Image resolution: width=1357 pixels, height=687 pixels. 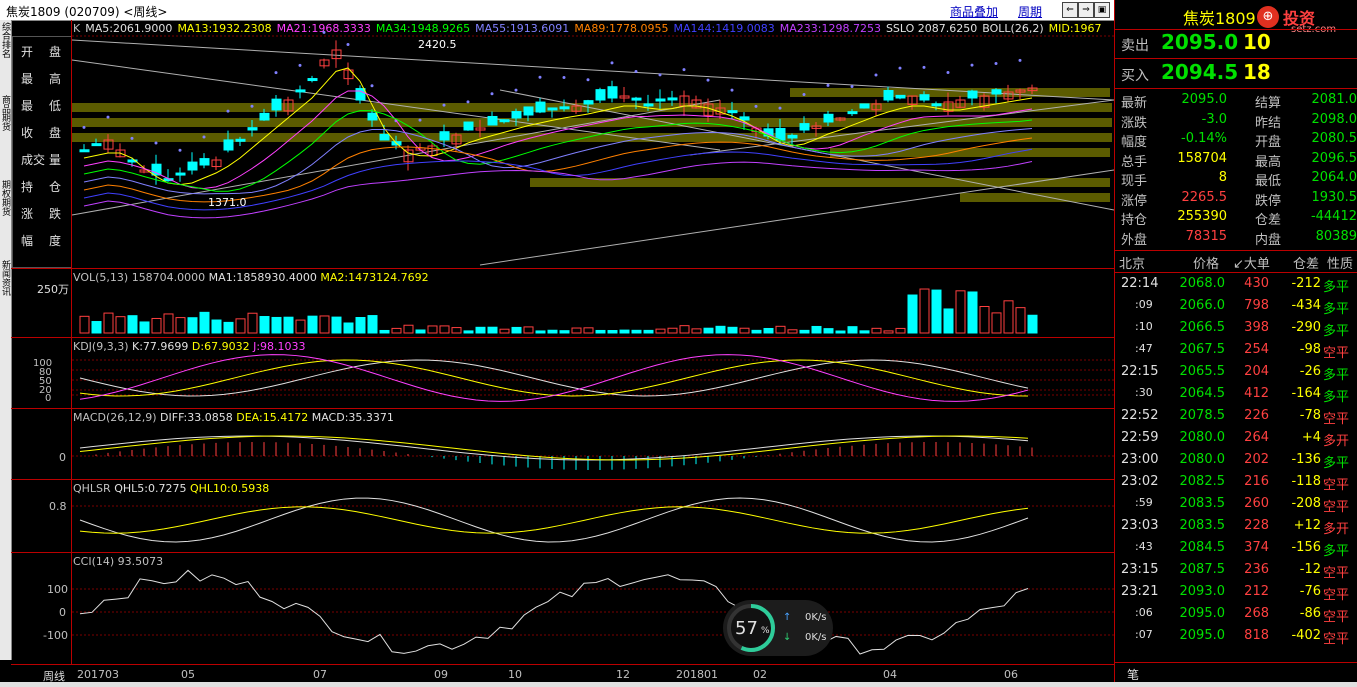 I want to click on tick-cell: 2067.5, so click(x=1202, y=349).